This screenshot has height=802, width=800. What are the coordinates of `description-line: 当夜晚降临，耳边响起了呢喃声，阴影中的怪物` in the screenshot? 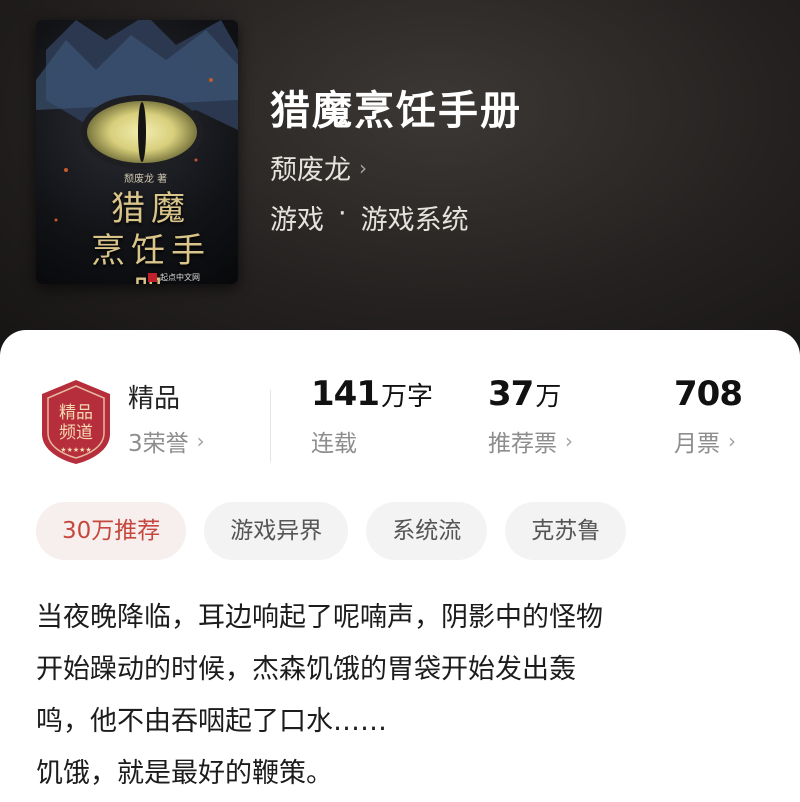 It's located at (319, 617).